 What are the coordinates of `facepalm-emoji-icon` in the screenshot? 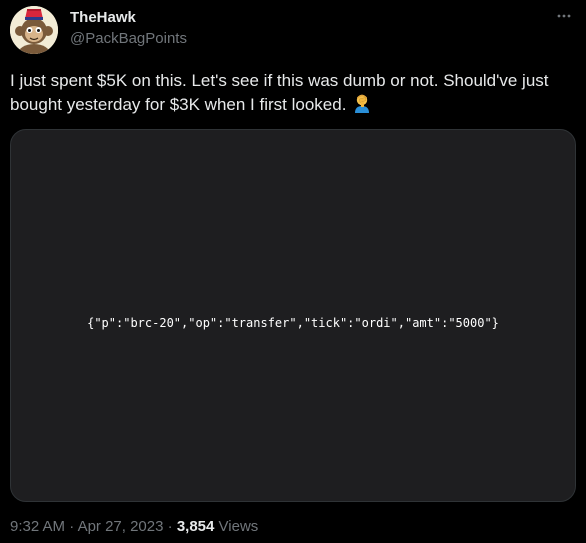 It's located at (362, 103).